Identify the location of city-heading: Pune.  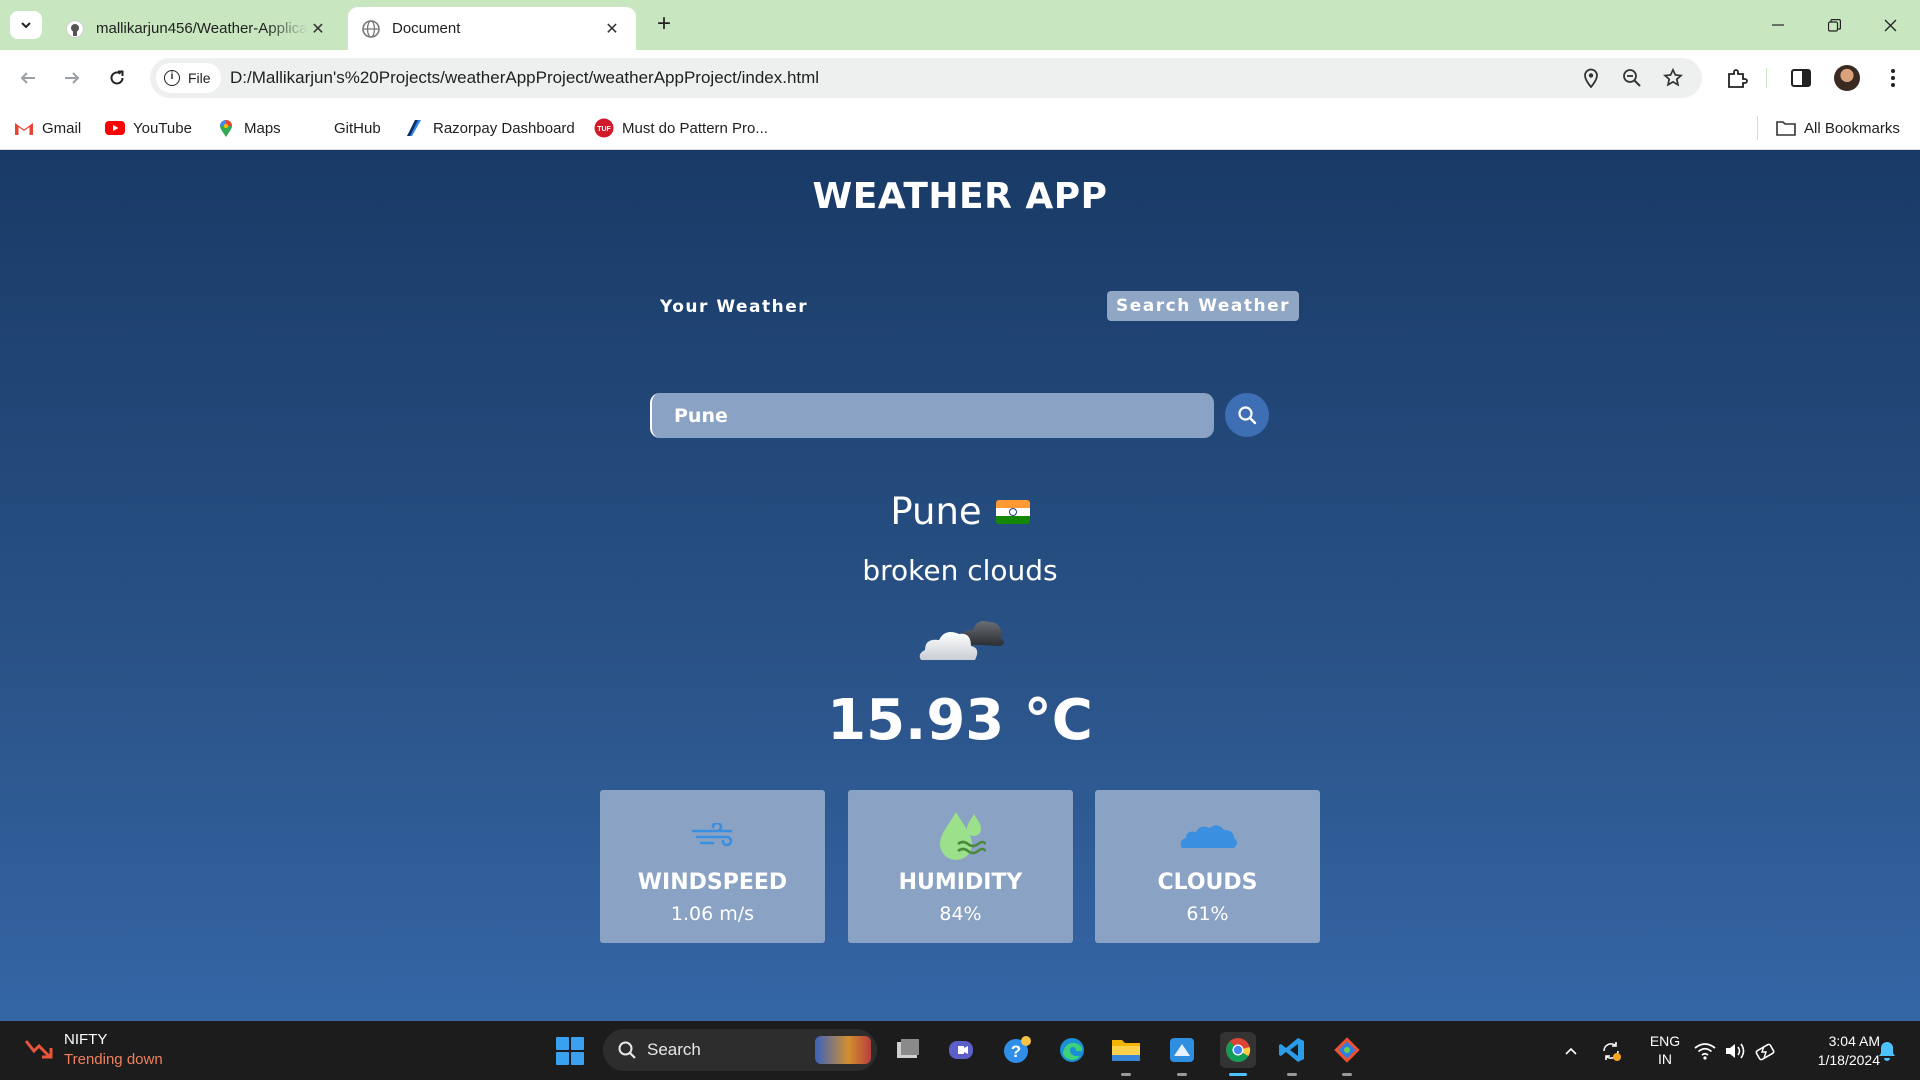
(960, 511).